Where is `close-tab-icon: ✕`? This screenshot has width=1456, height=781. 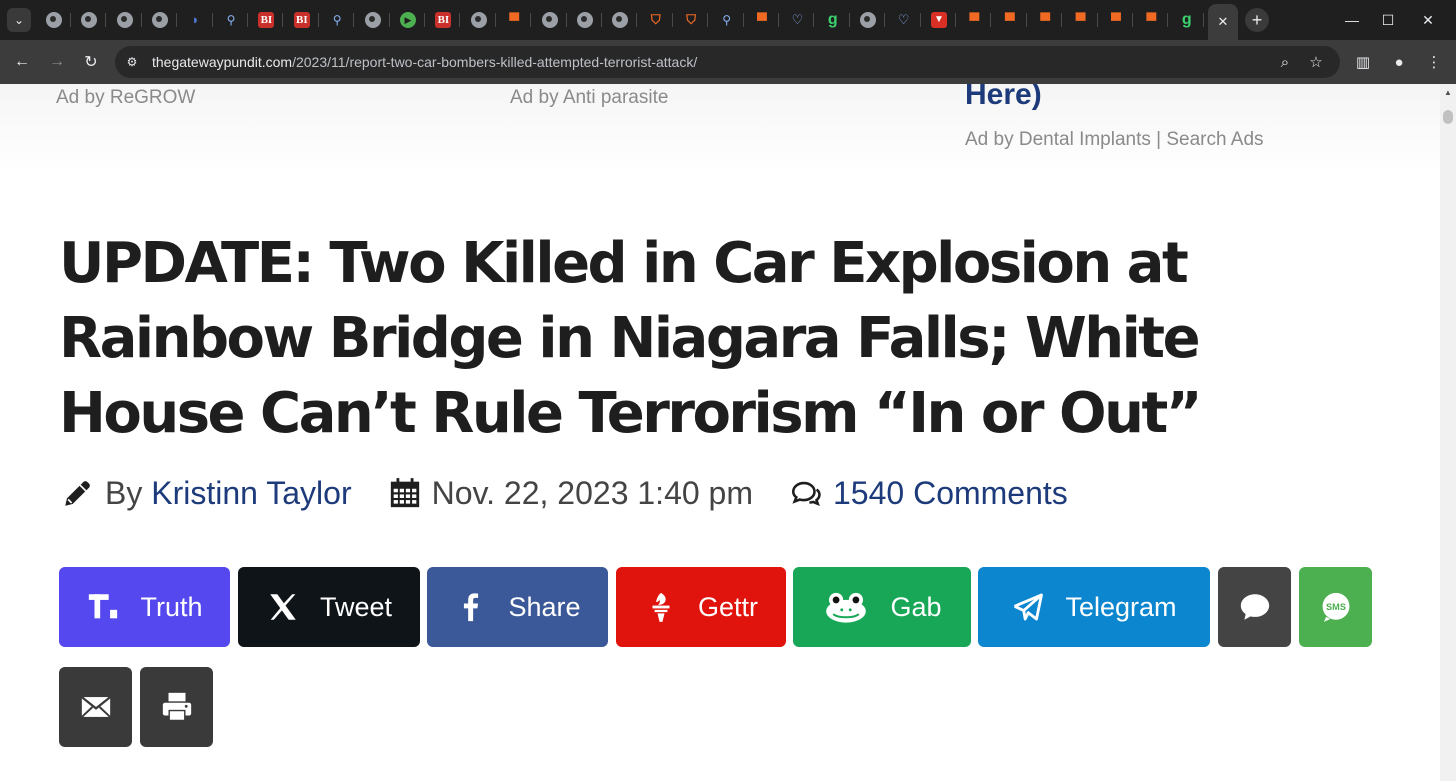 close-tab-icon: ✕ is located at coordinates (1223, 22).